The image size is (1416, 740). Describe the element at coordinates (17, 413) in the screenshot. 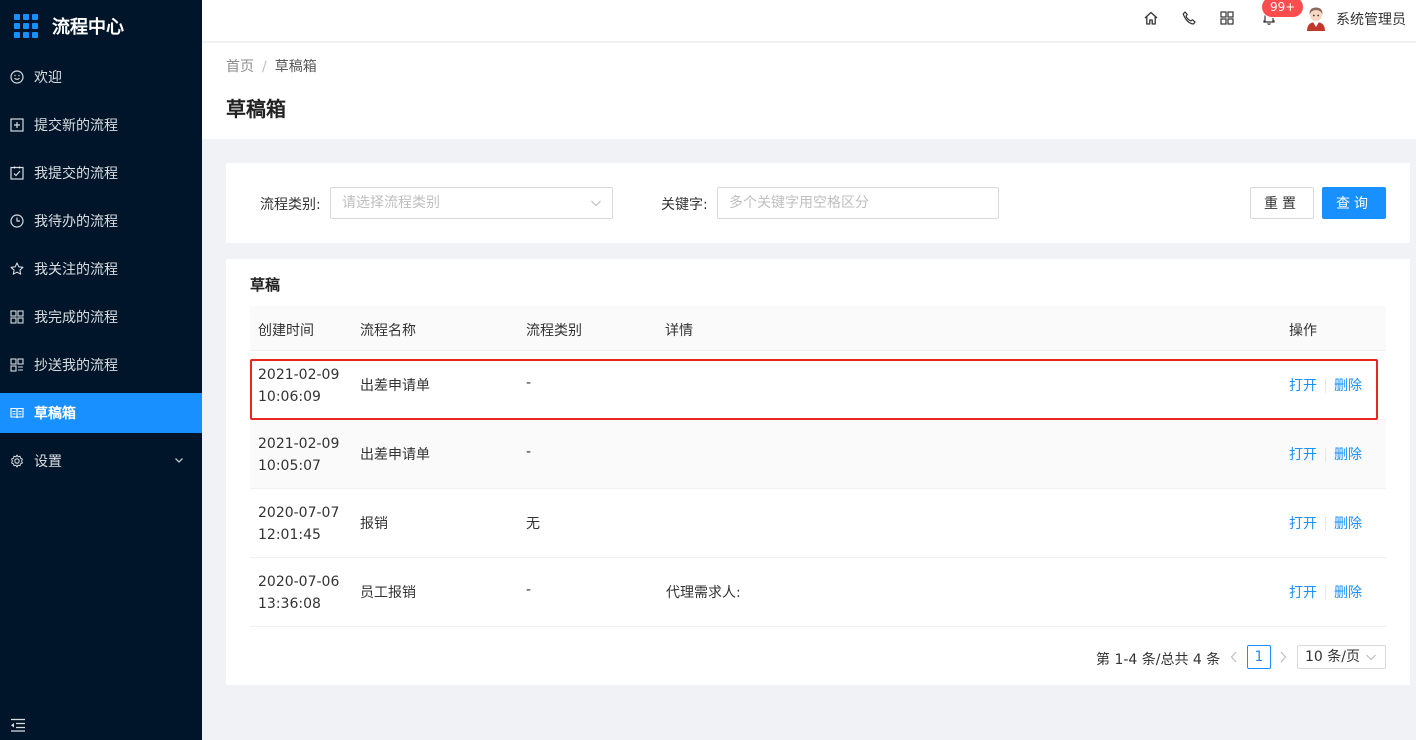

I see `book-icon` at that location.